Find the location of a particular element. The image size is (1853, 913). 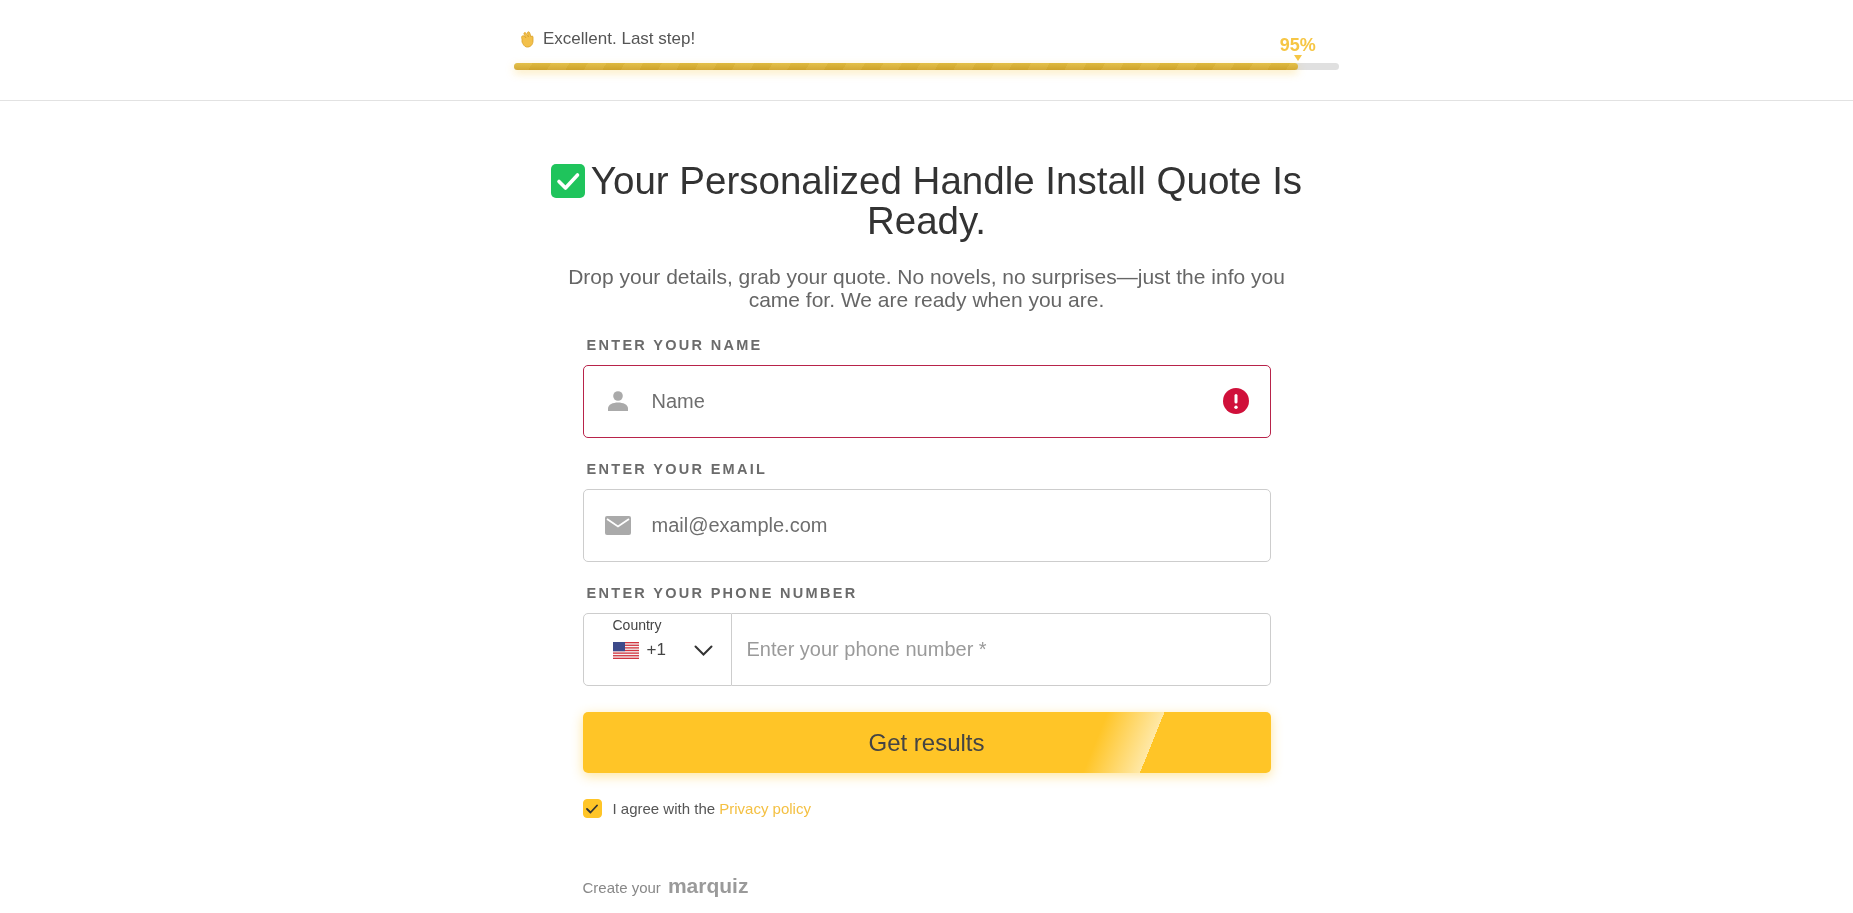

consent-checkbox is located at coordinates (592, 808).